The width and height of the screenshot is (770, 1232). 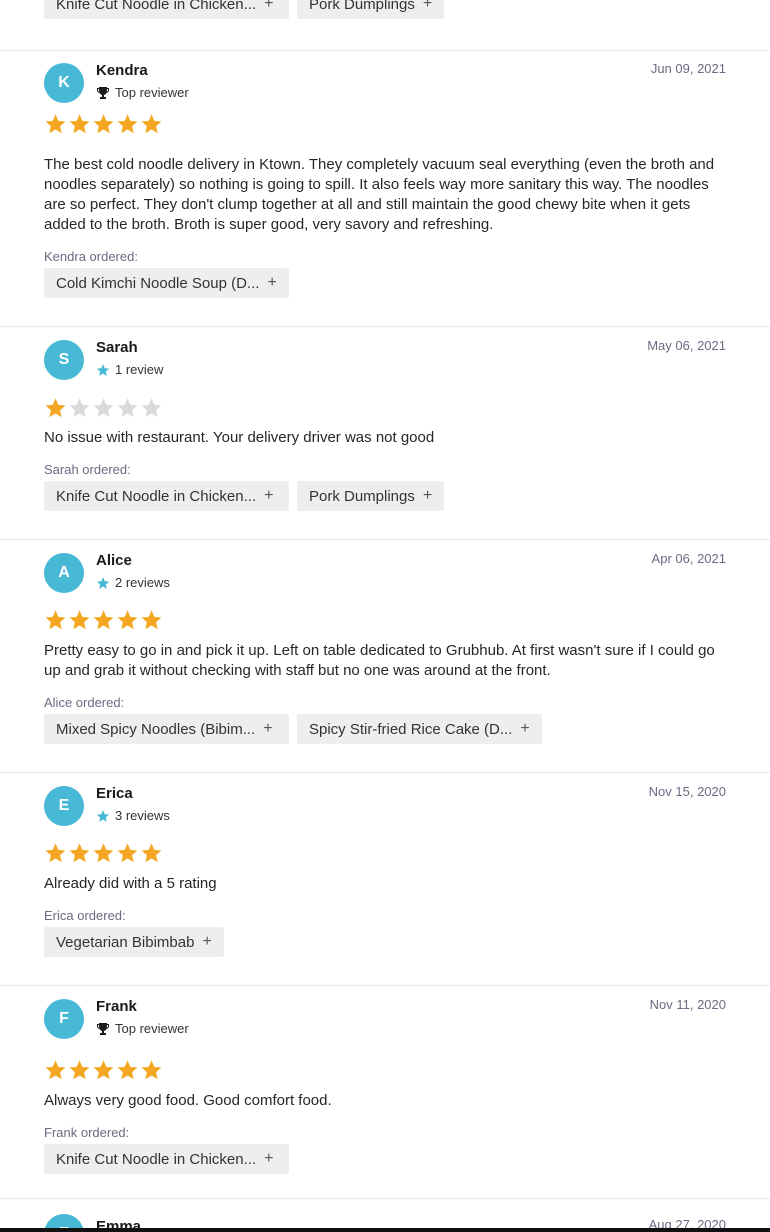 I want to click on review-date: May 06, 2021, so click(x=686, y=345).